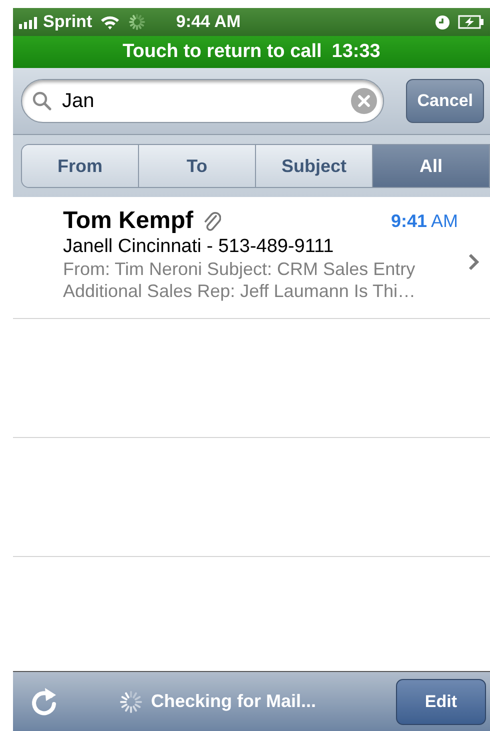 The width and height of the screenshot is (490, 731). What do you see at coordinates (137, 22) in the screenshot?
I see `activity-spinner-icon` at bounding box center [137, 22].